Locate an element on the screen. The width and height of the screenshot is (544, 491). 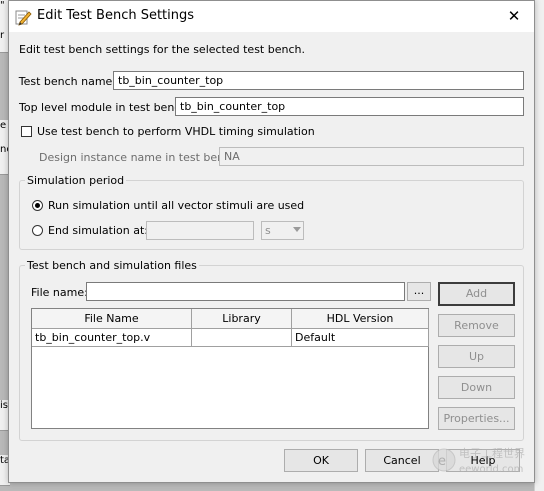
remove-button: Remove is located at coordinates (476, 325).